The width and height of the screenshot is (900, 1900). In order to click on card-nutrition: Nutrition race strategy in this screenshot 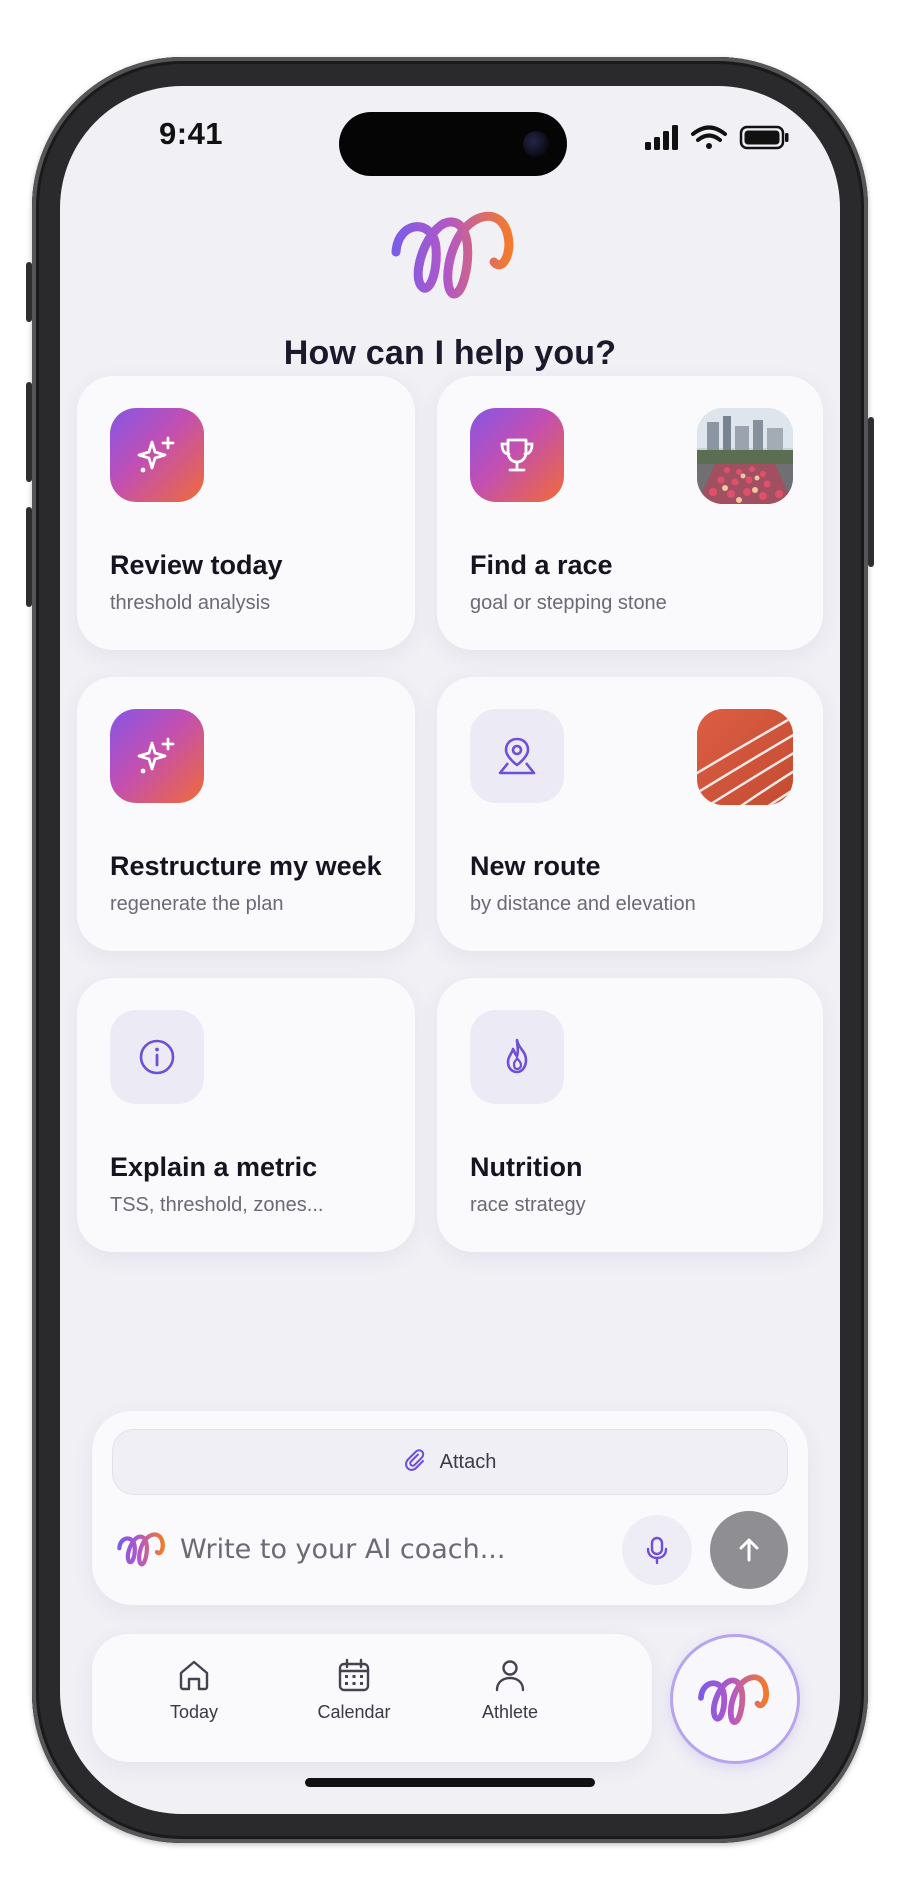, I will do `click(630, 1115)`.